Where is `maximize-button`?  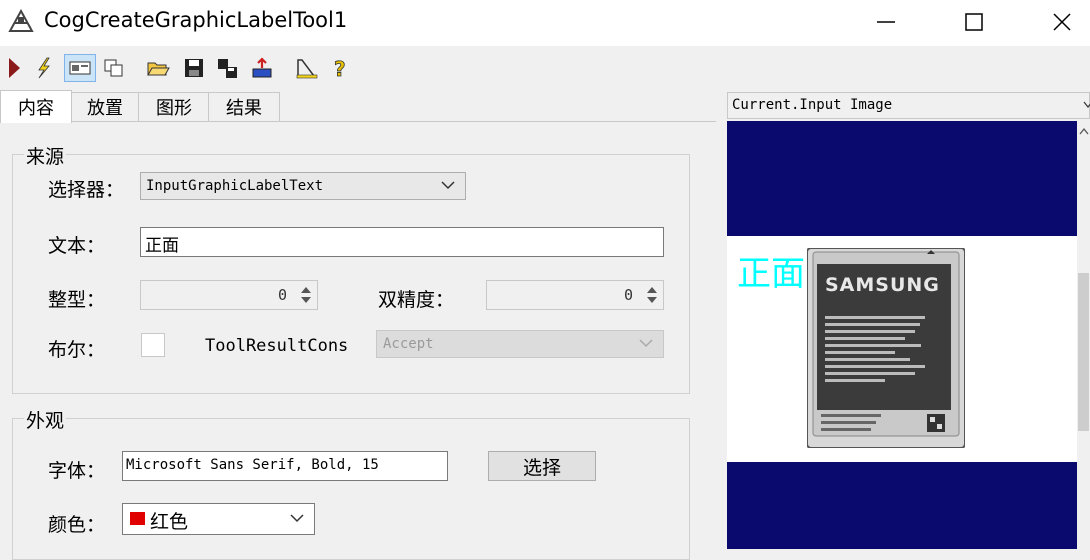 maximize-button is located at coordinates (974, 22).